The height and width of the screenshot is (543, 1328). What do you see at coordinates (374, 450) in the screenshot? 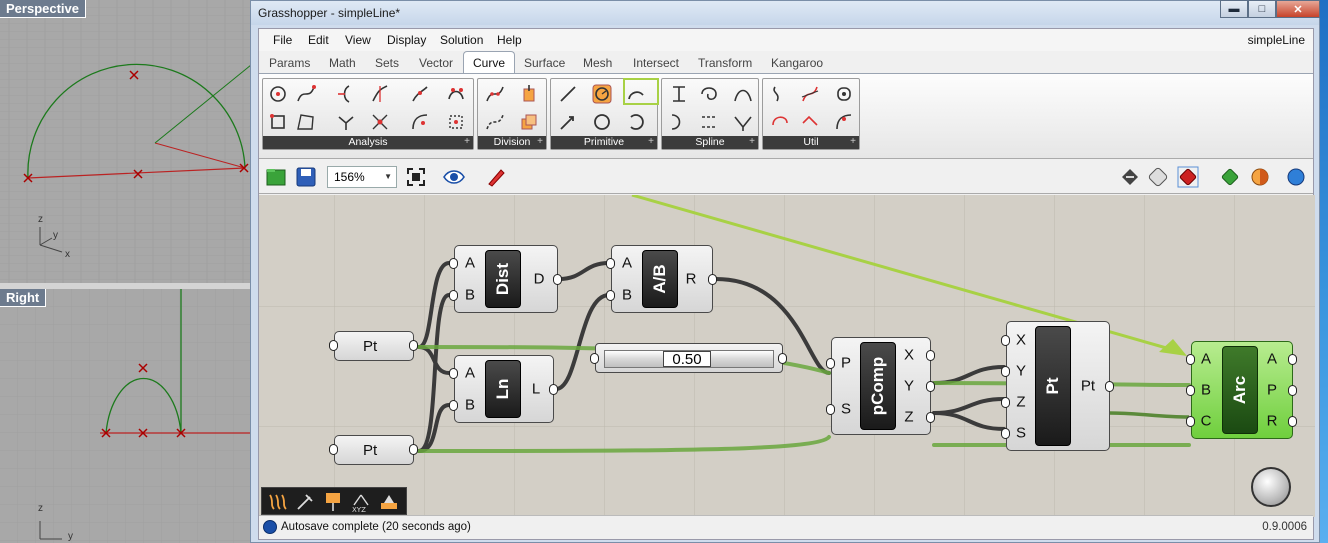
I see `point-param-2: Pt` at bounding box center [374, 450].